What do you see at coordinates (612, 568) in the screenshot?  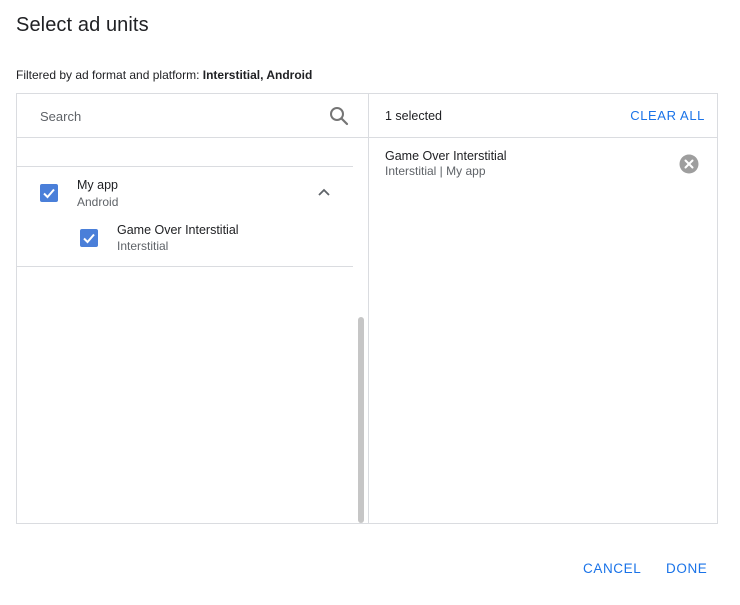 I see `cancel-button: CANCEL` at bounding box center [612, 568].